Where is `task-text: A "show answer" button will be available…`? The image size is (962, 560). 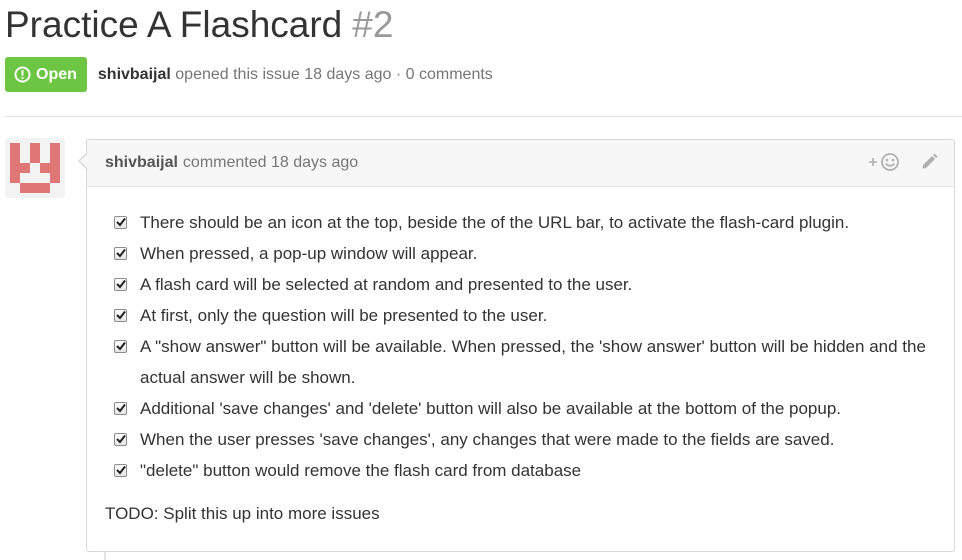
task-text: A "show answer" button will be available… is located at coordinates (533, 362).